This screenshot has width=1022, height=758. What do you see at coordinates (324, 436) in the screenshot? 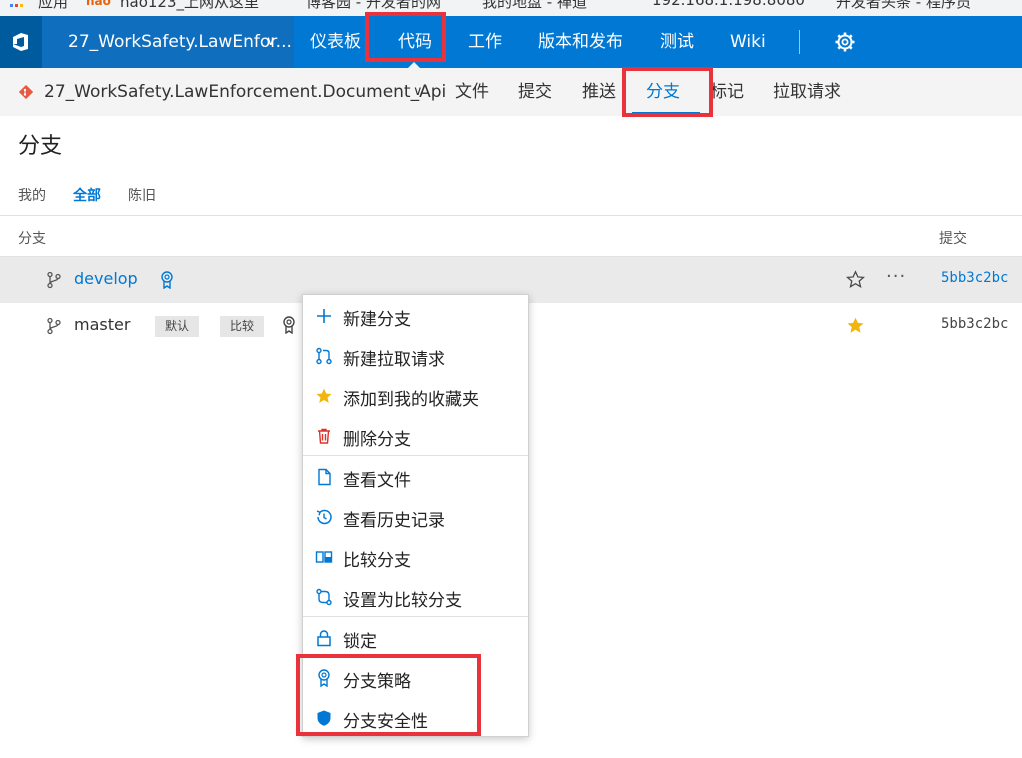
I see `trash-icon` at bounding box center [324, 436].